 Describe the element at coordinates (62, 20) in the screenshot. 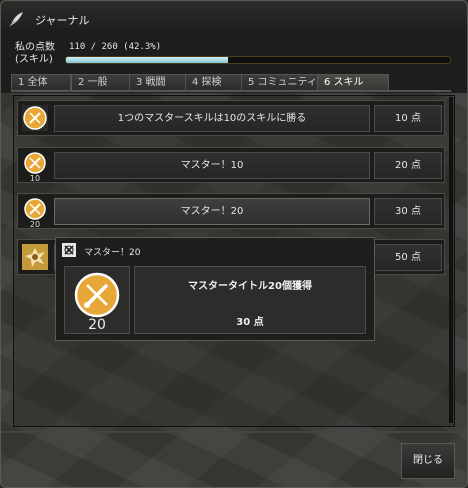

I see `window-title: ジャーナル` at that location.